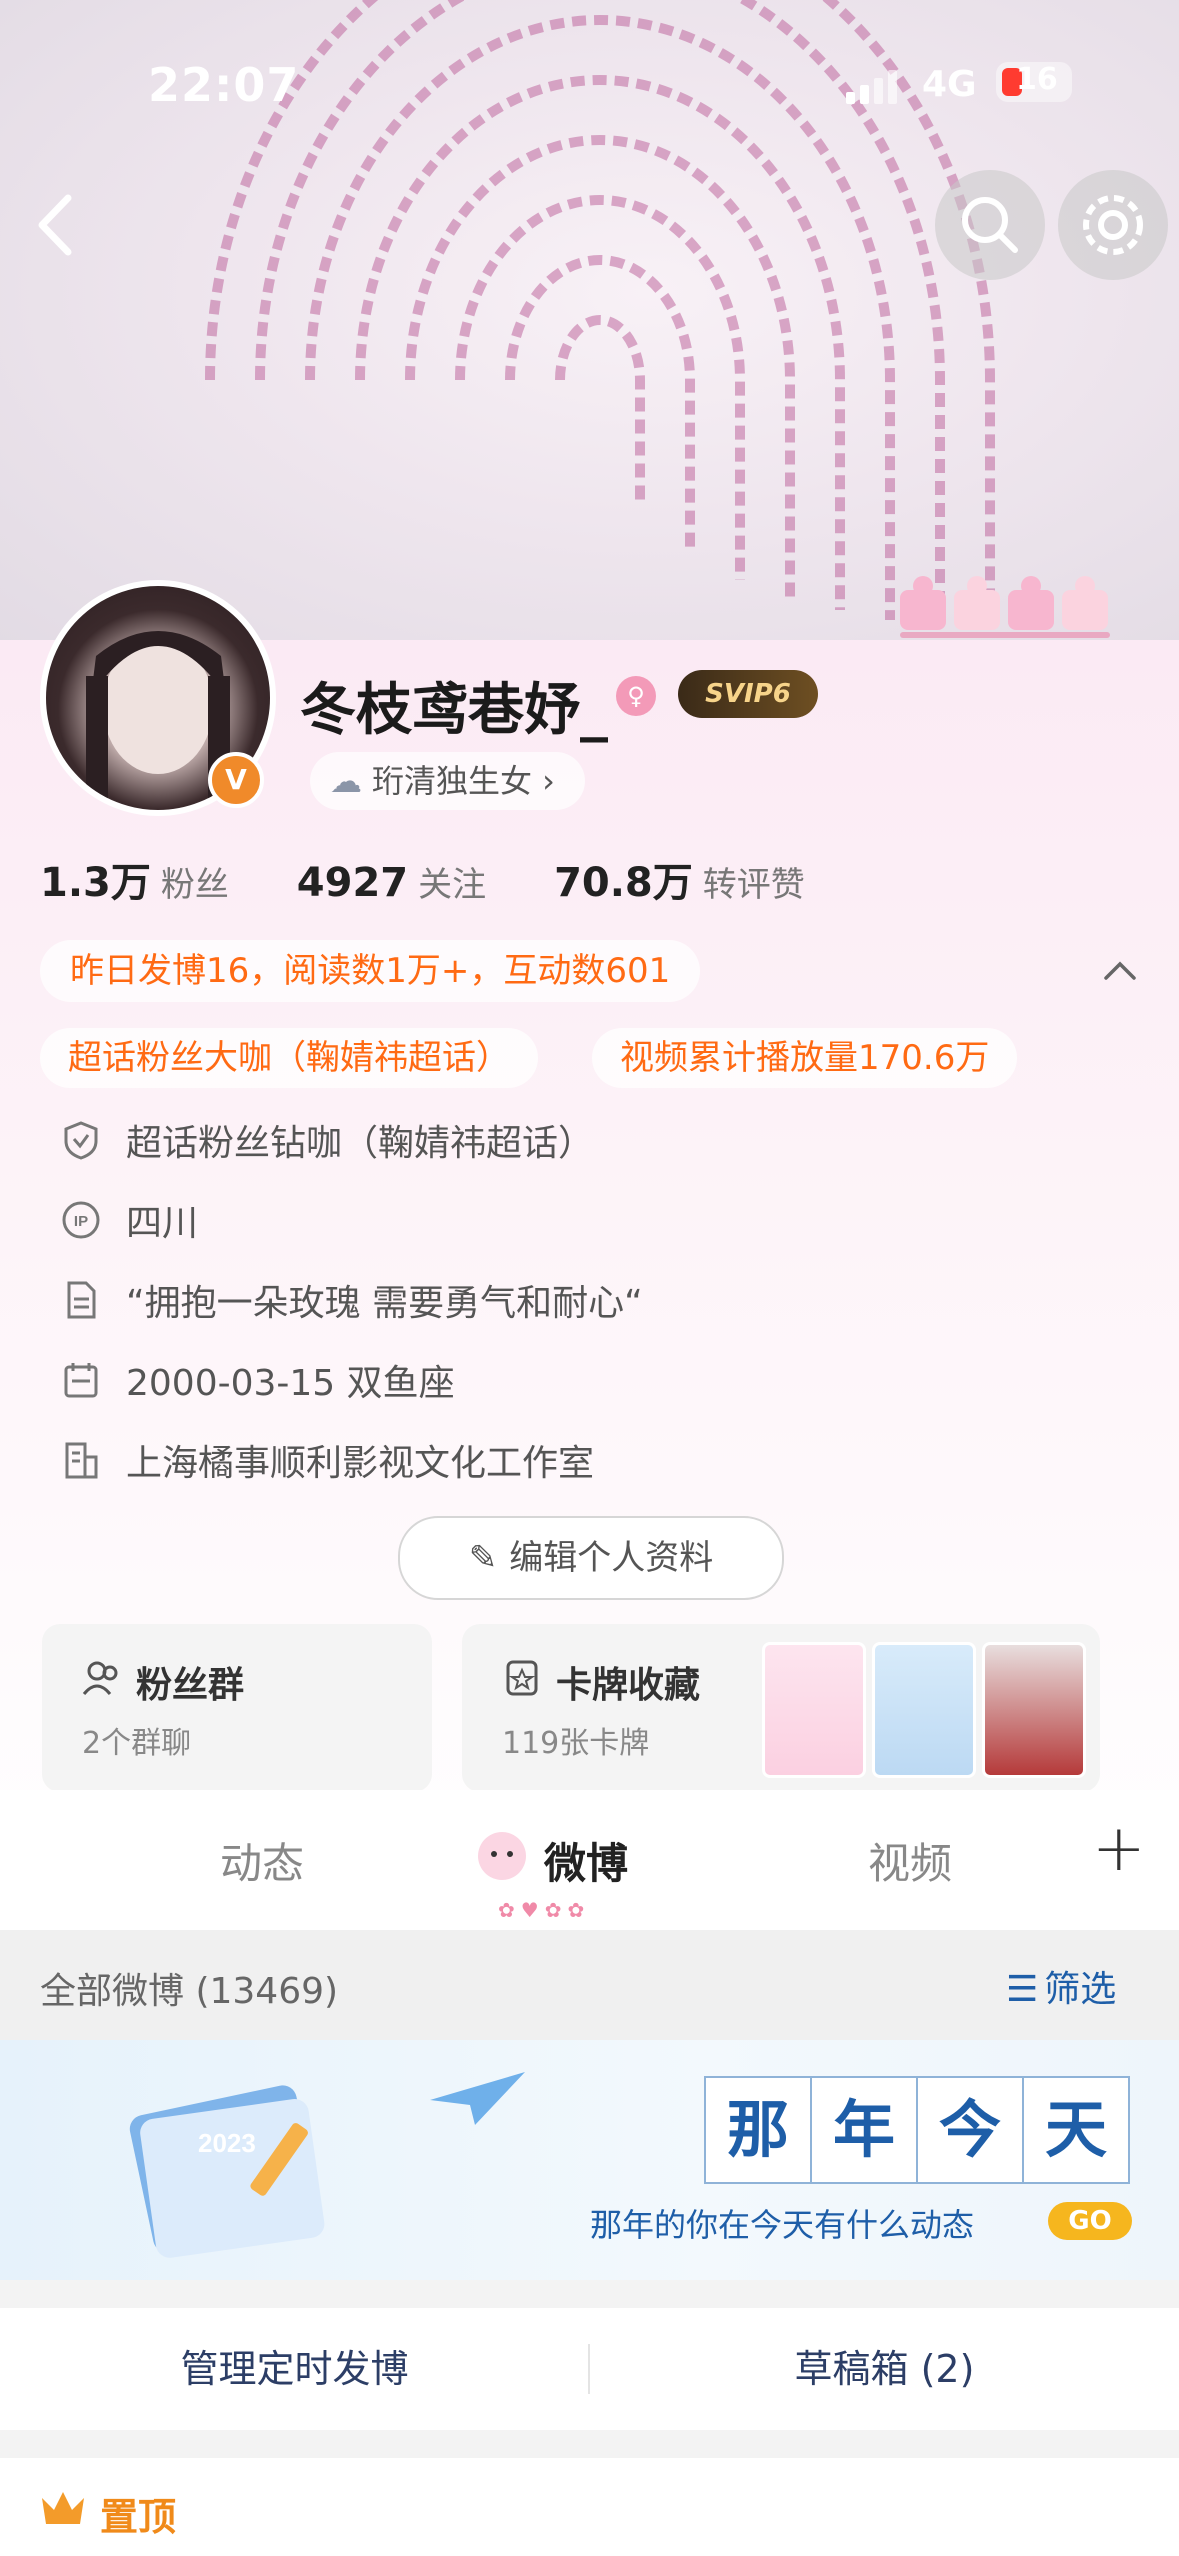 Image resolution: width=1179 pixels, height=2556 pixels. What do you see at coordinates (1119, 1849) in the screenshot?
I see `add-tab-button: +` at bounding box center [1119, 1849].